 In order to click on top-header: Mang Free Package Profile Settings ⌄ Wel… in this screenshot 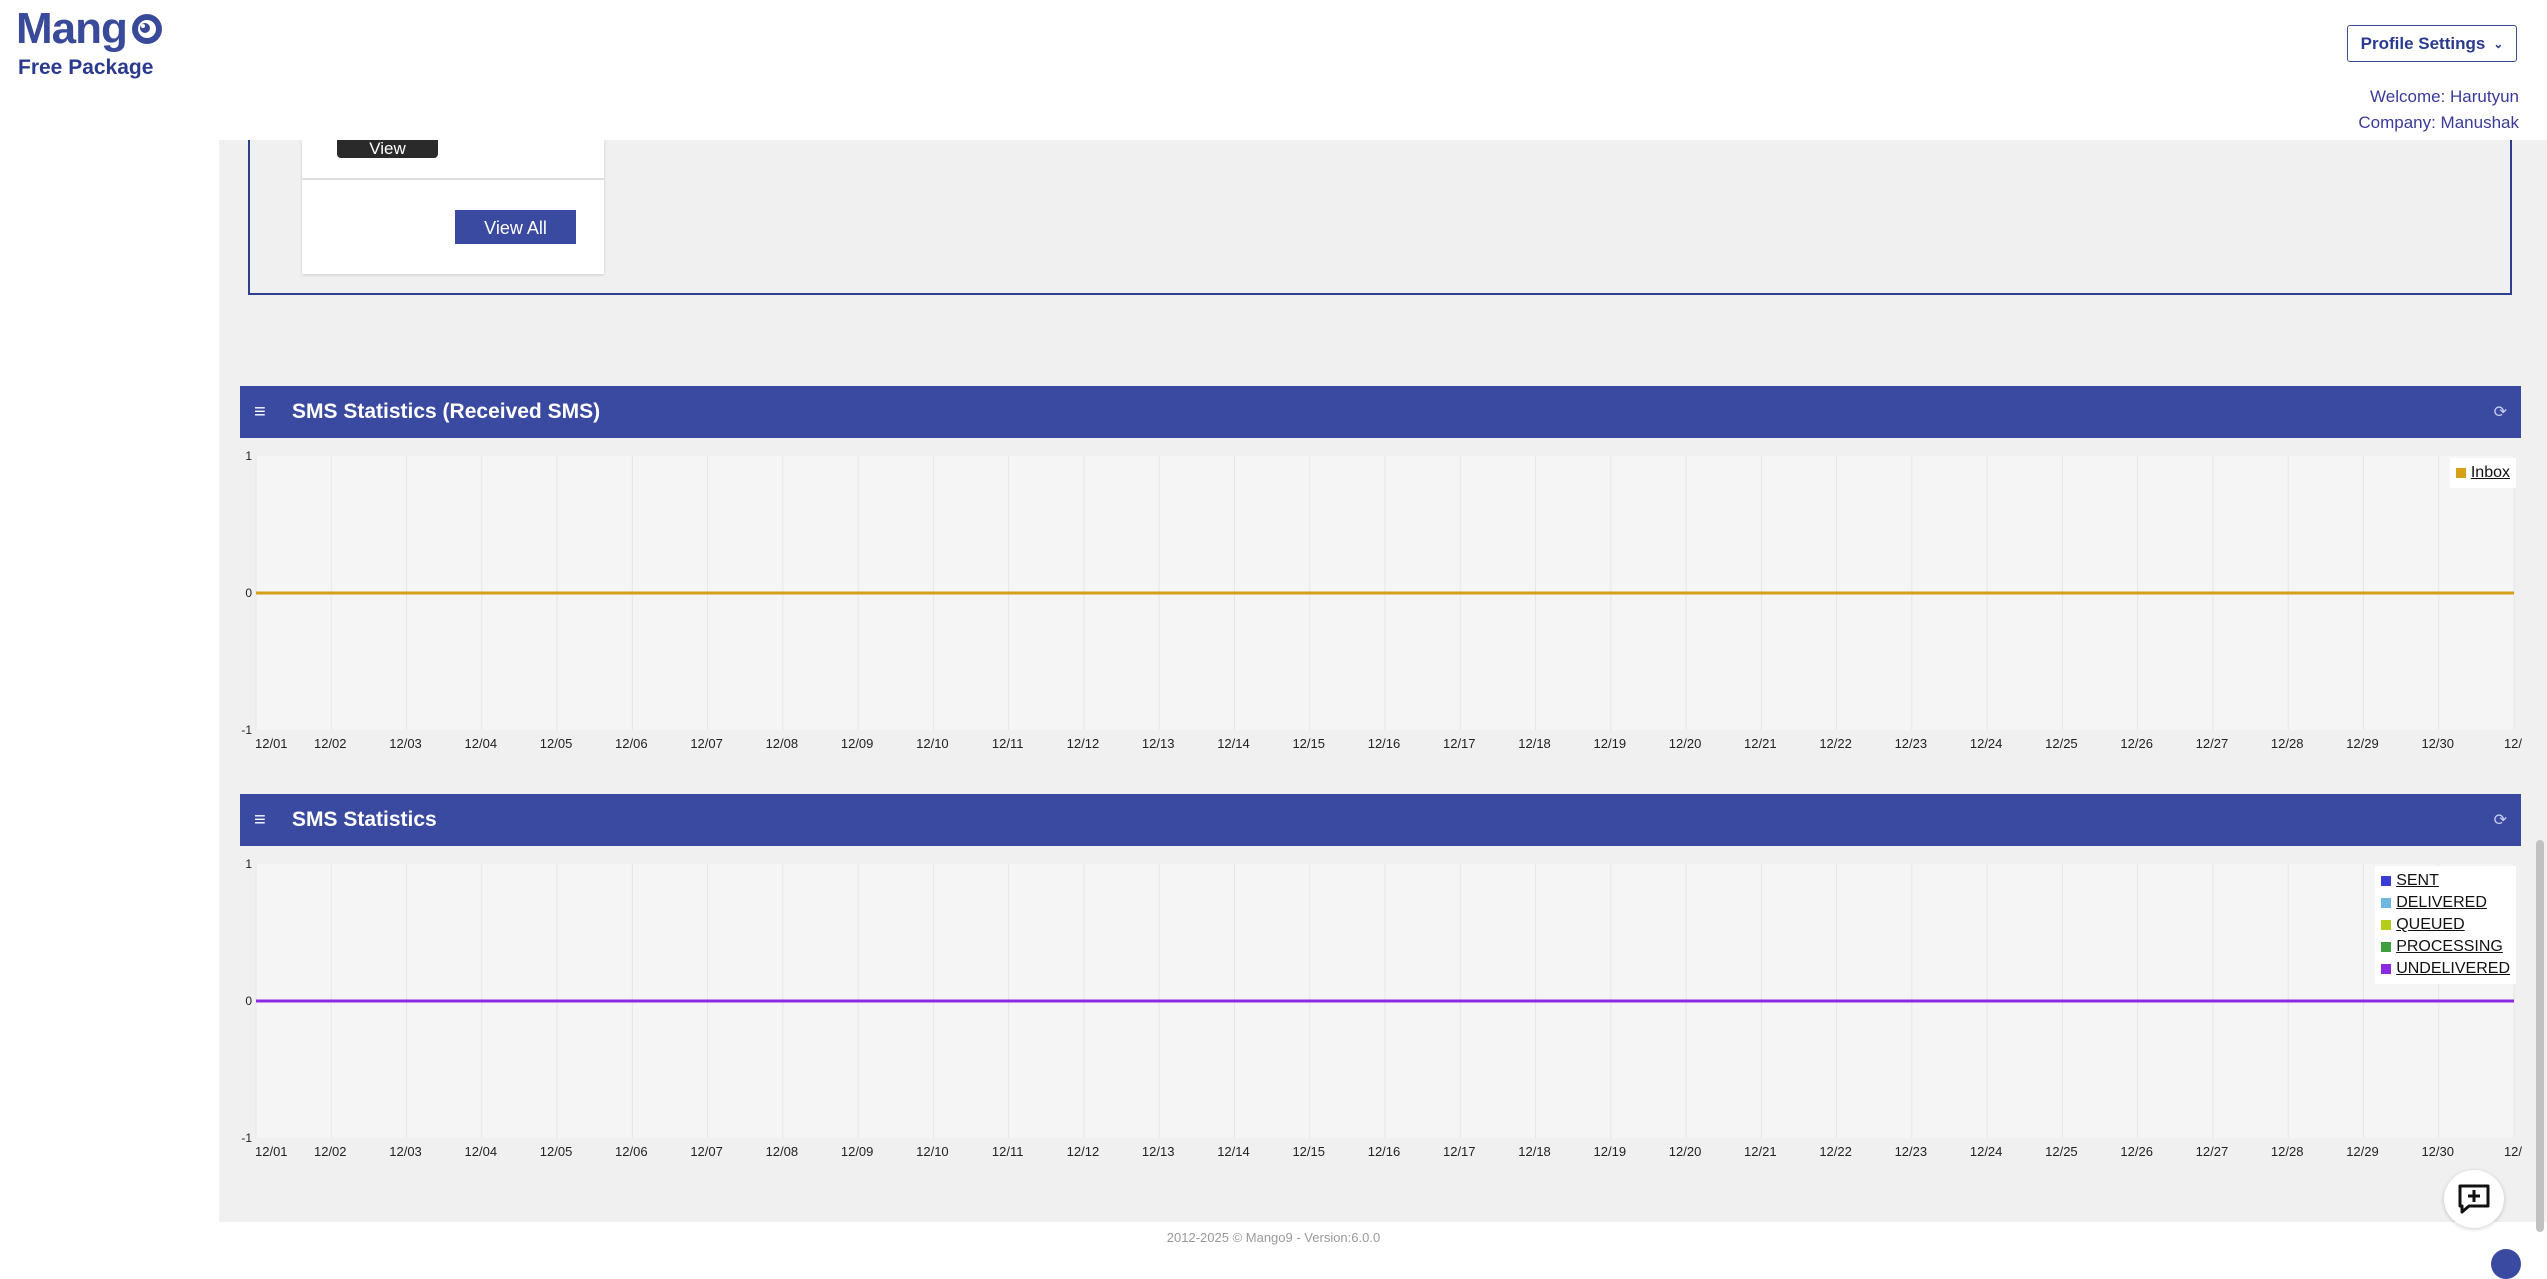, I will do `click(1273, 70)`.